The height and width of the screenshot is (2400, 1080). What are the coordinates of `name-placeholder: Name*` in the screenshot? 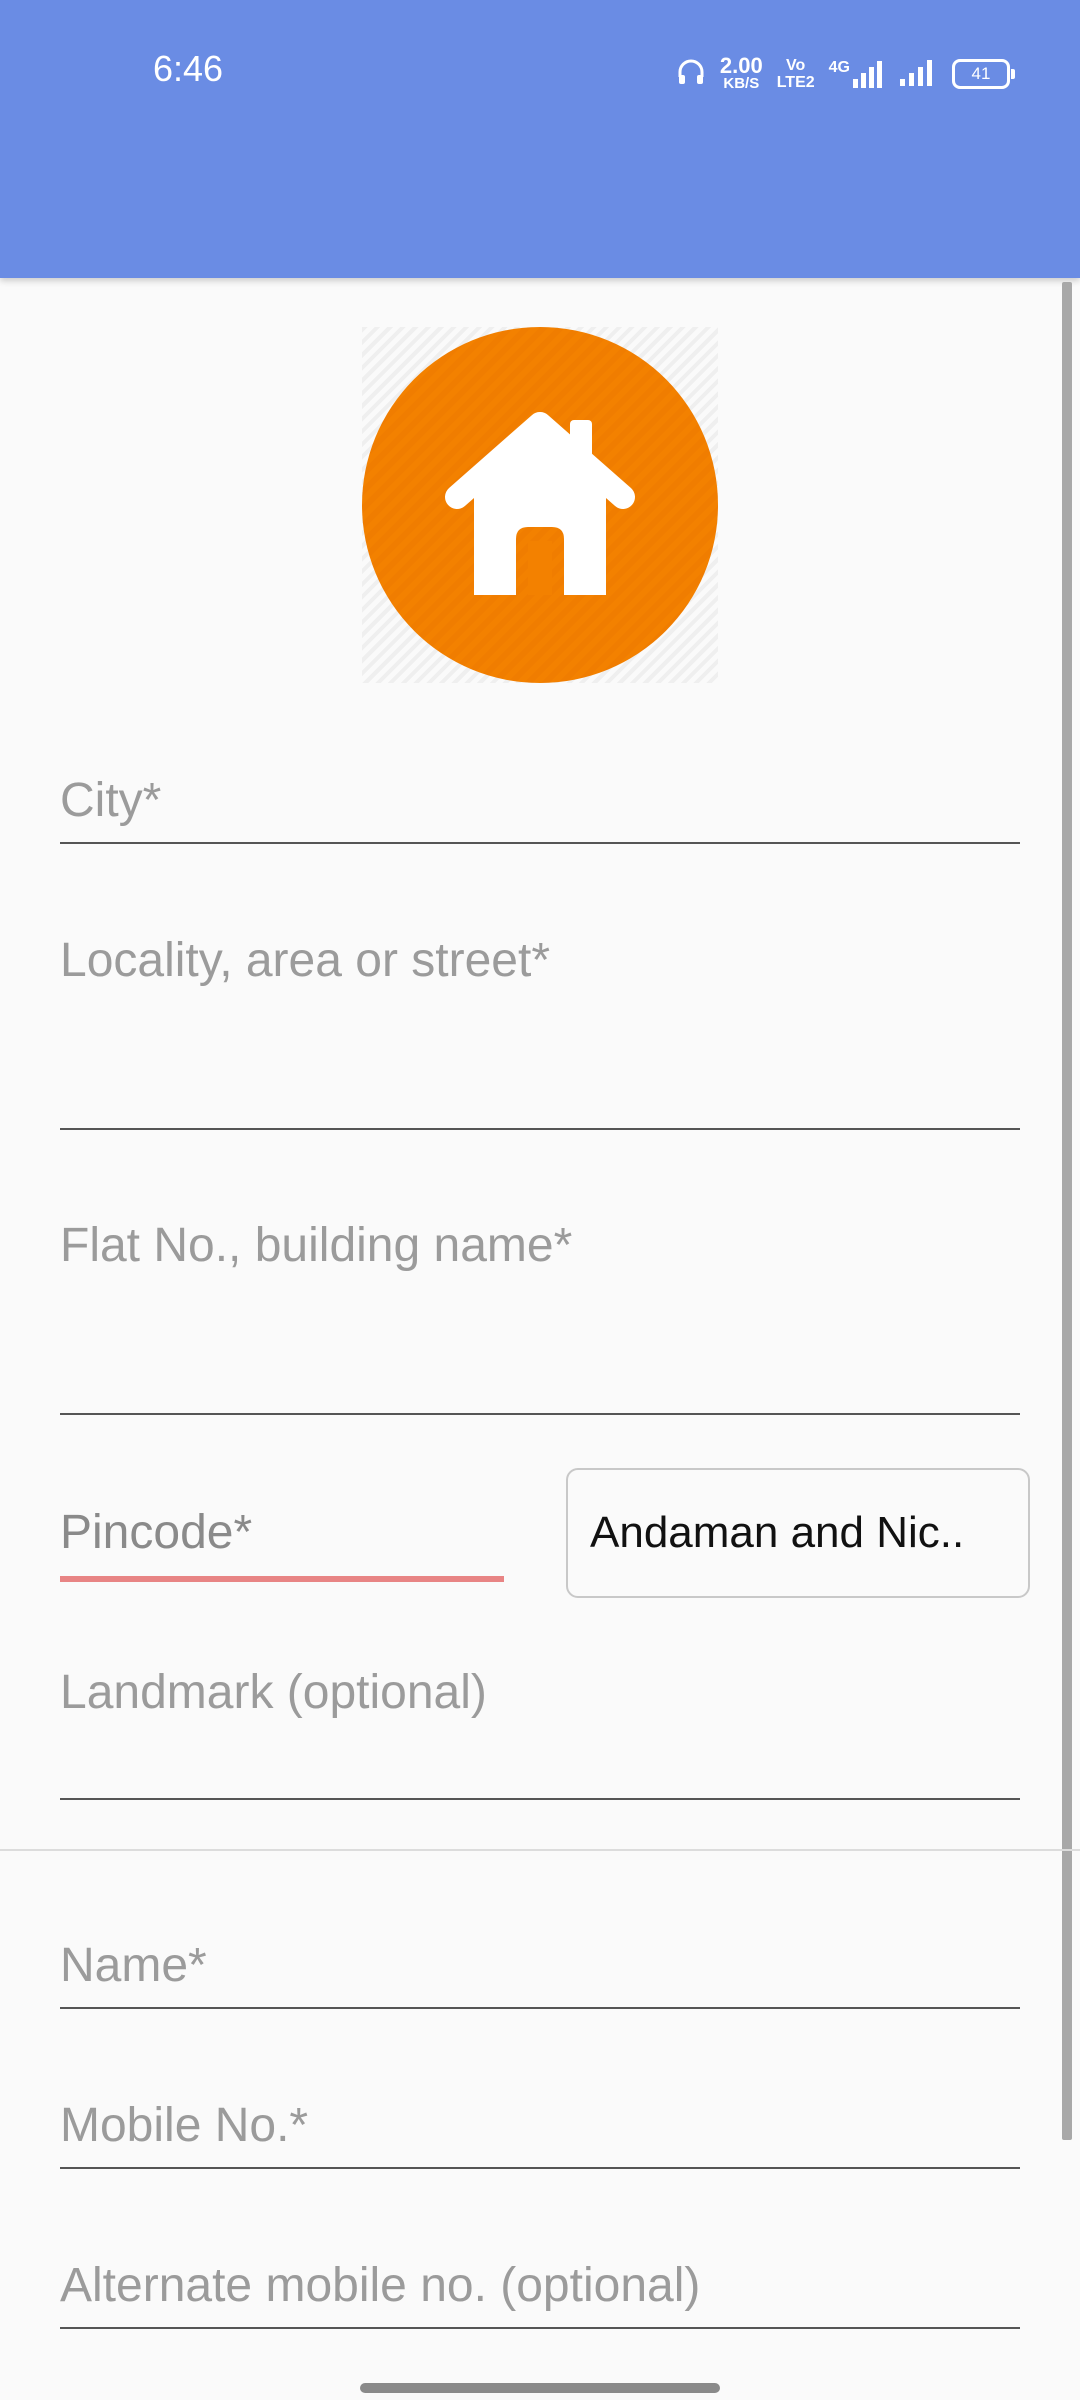 It's located at (133, 1965).